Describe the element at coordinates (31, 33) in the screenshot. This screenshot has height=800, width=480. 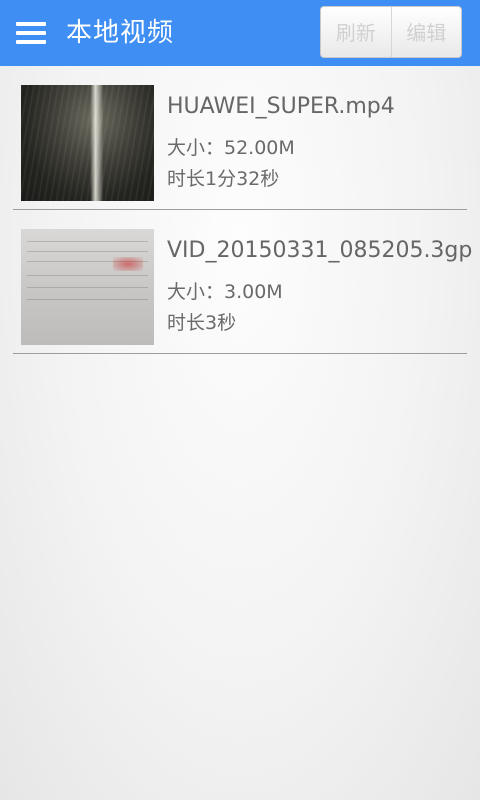
I see `menu-icon` at that location.